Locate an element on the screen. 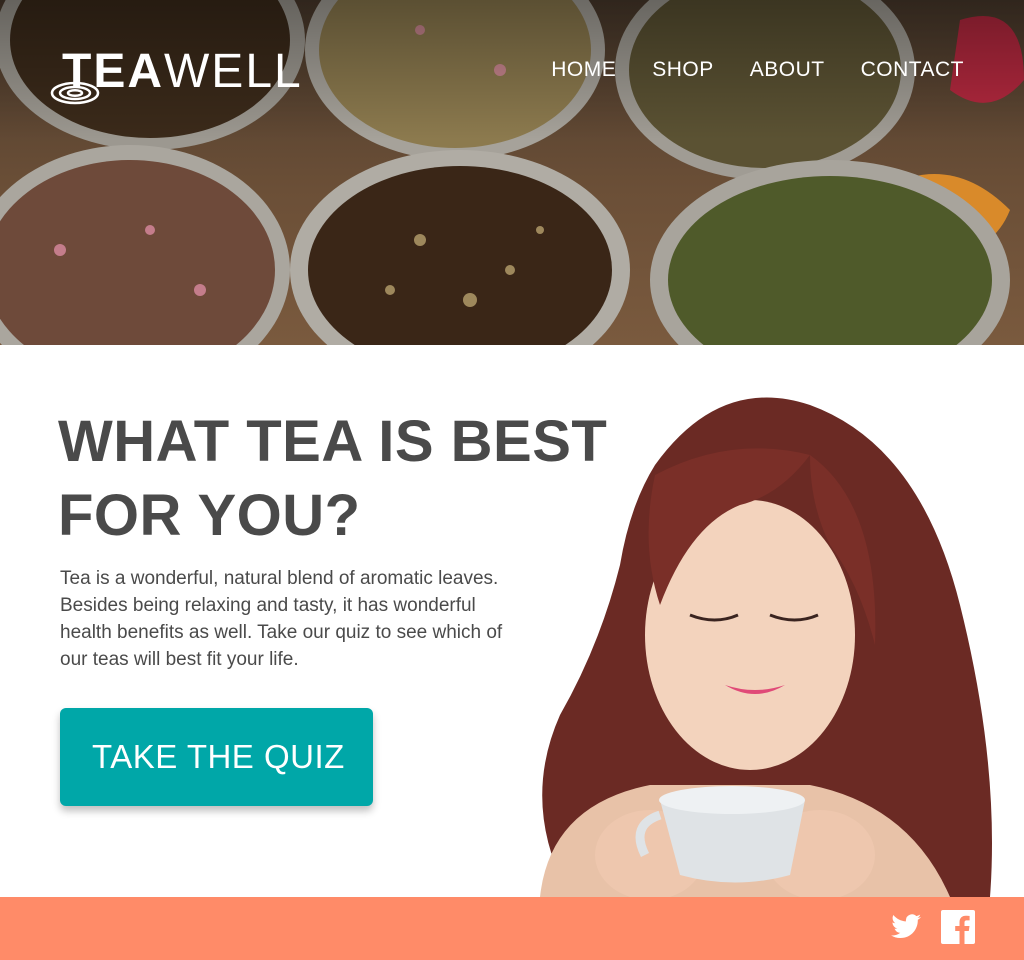  logo-wordmark: TEAWELL is located at coordinates (182, 72).